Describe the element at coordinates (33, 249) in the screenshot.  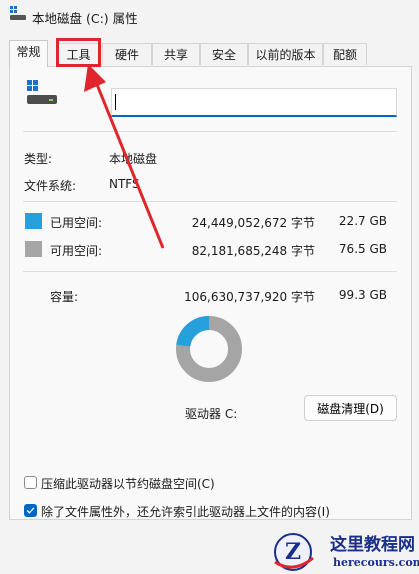
I see `free-space-swatch` at that location.